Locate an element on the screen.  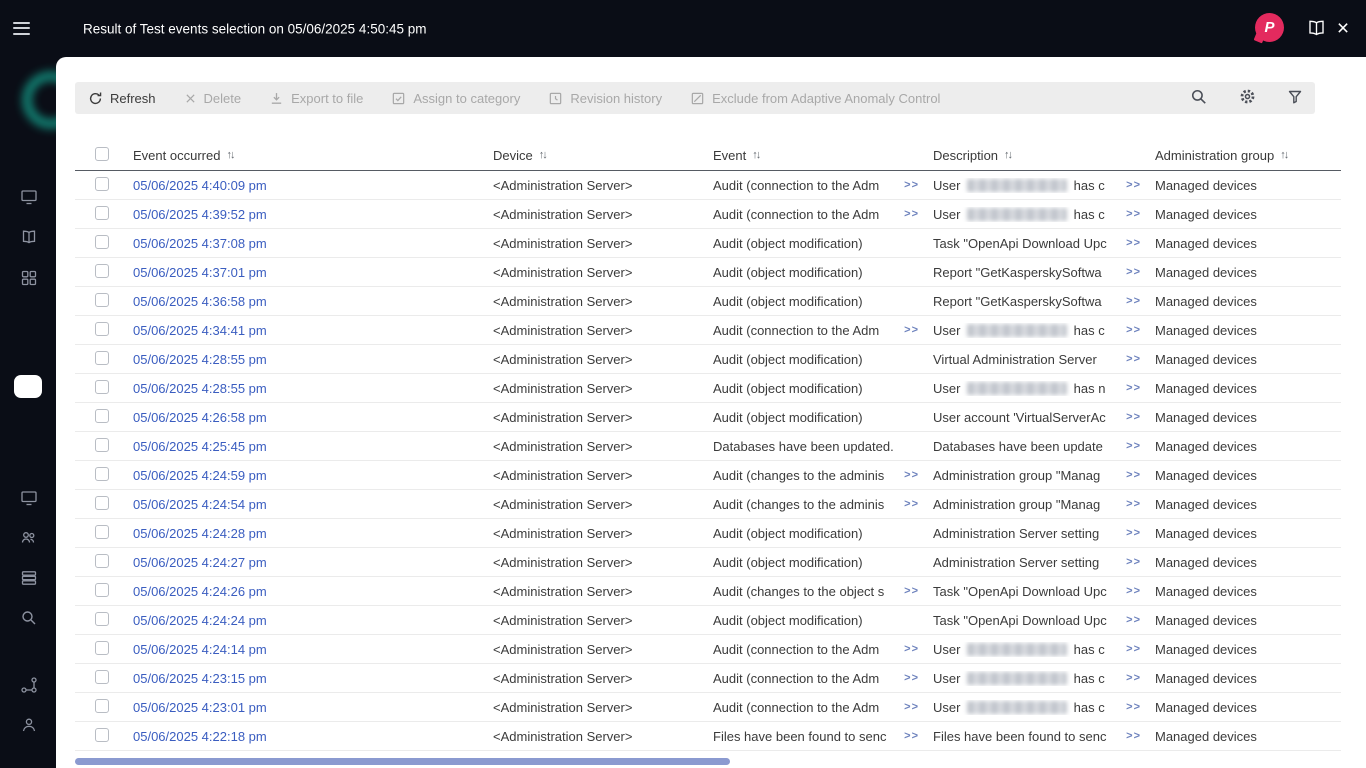
select-all-checkbox is located at coordinates (102, 153).